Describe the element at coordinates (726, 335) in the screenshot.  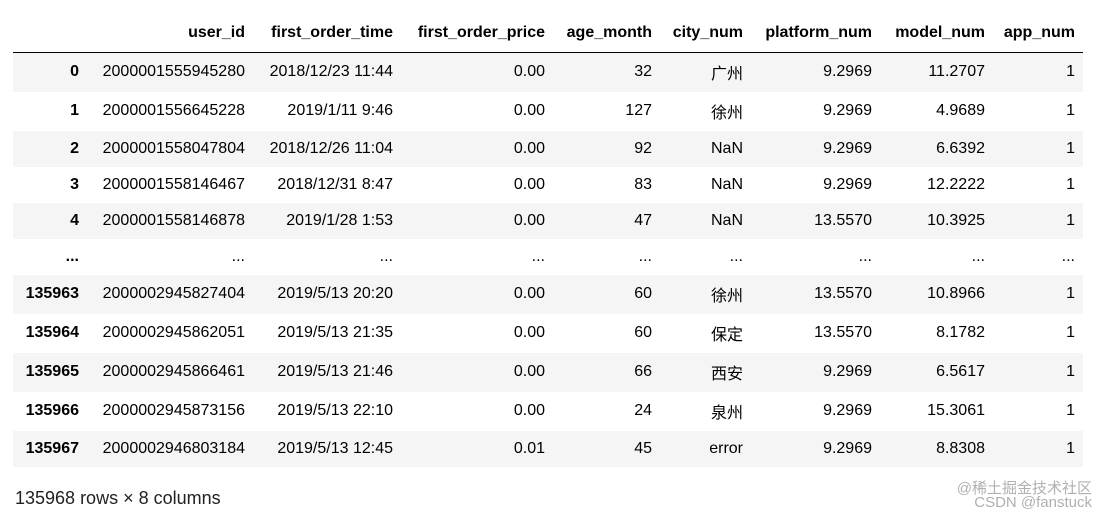
I see `cell-city-num: 保定` at that location.